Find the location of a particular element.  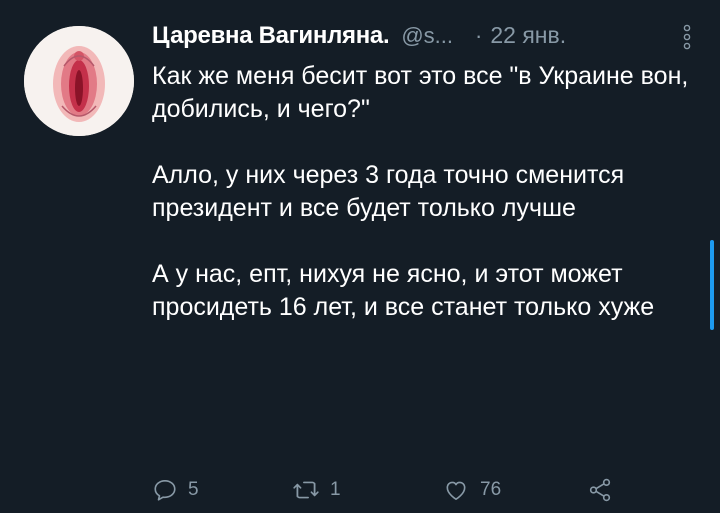

share-button is located at coordinates (600, 490).